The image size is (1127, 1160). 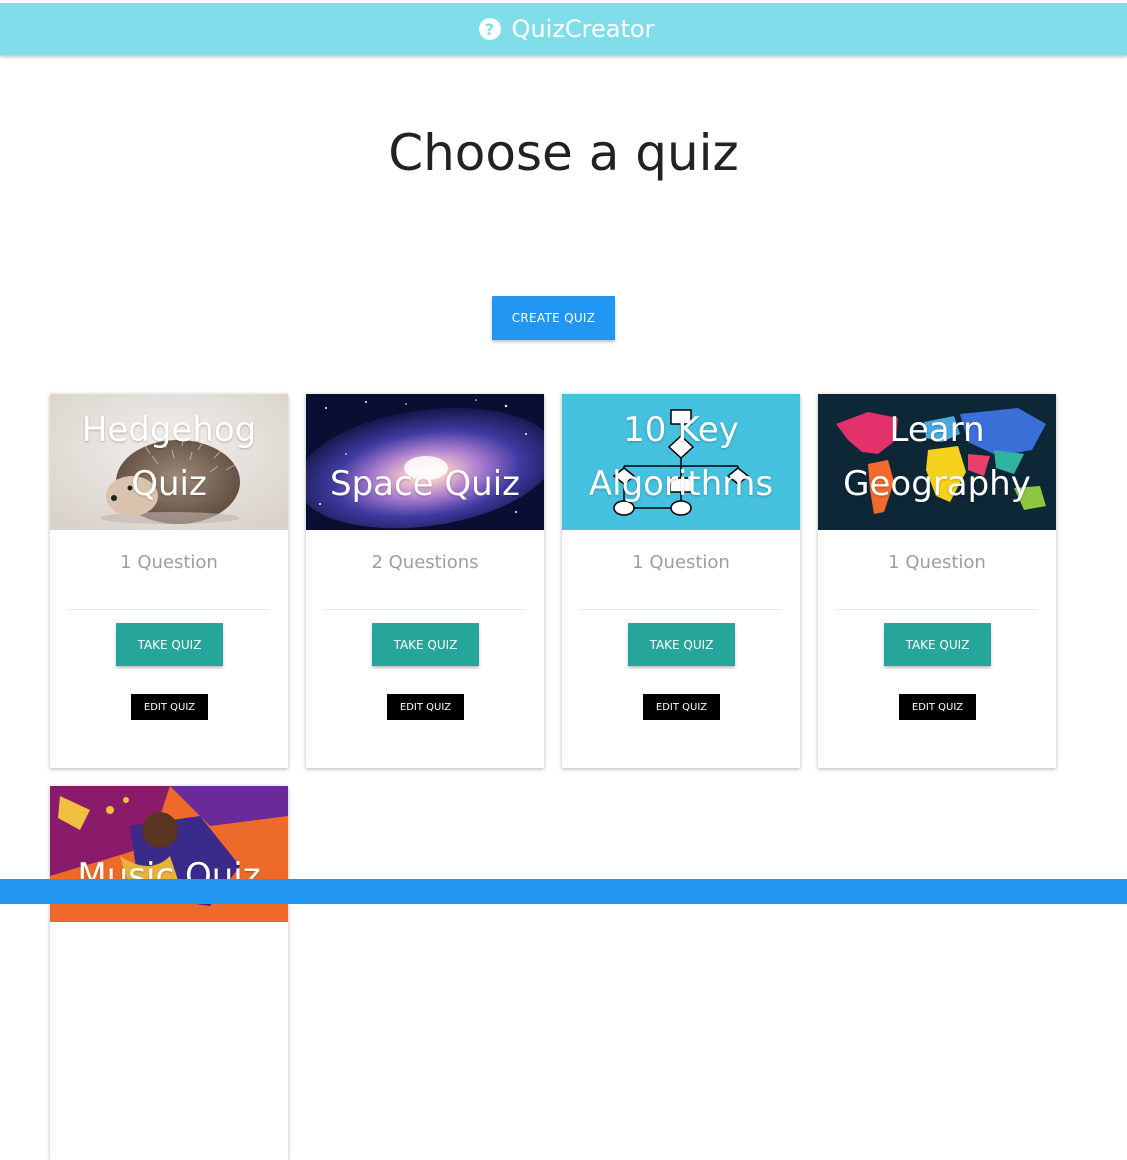 I want to click on quiz-card-title: Hedgehog Quiz, so click(x=169, y=457).